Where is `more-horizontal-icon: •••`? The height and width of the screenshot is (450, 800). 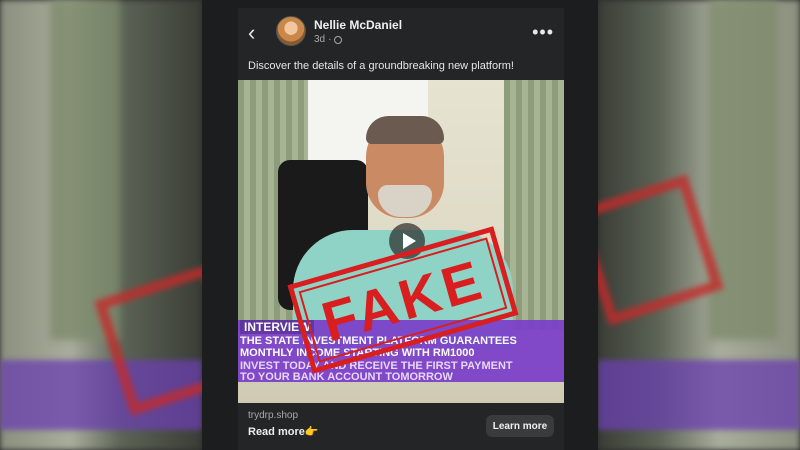
more-horizontal-icon: ••• is located at coordinates (543, 32).